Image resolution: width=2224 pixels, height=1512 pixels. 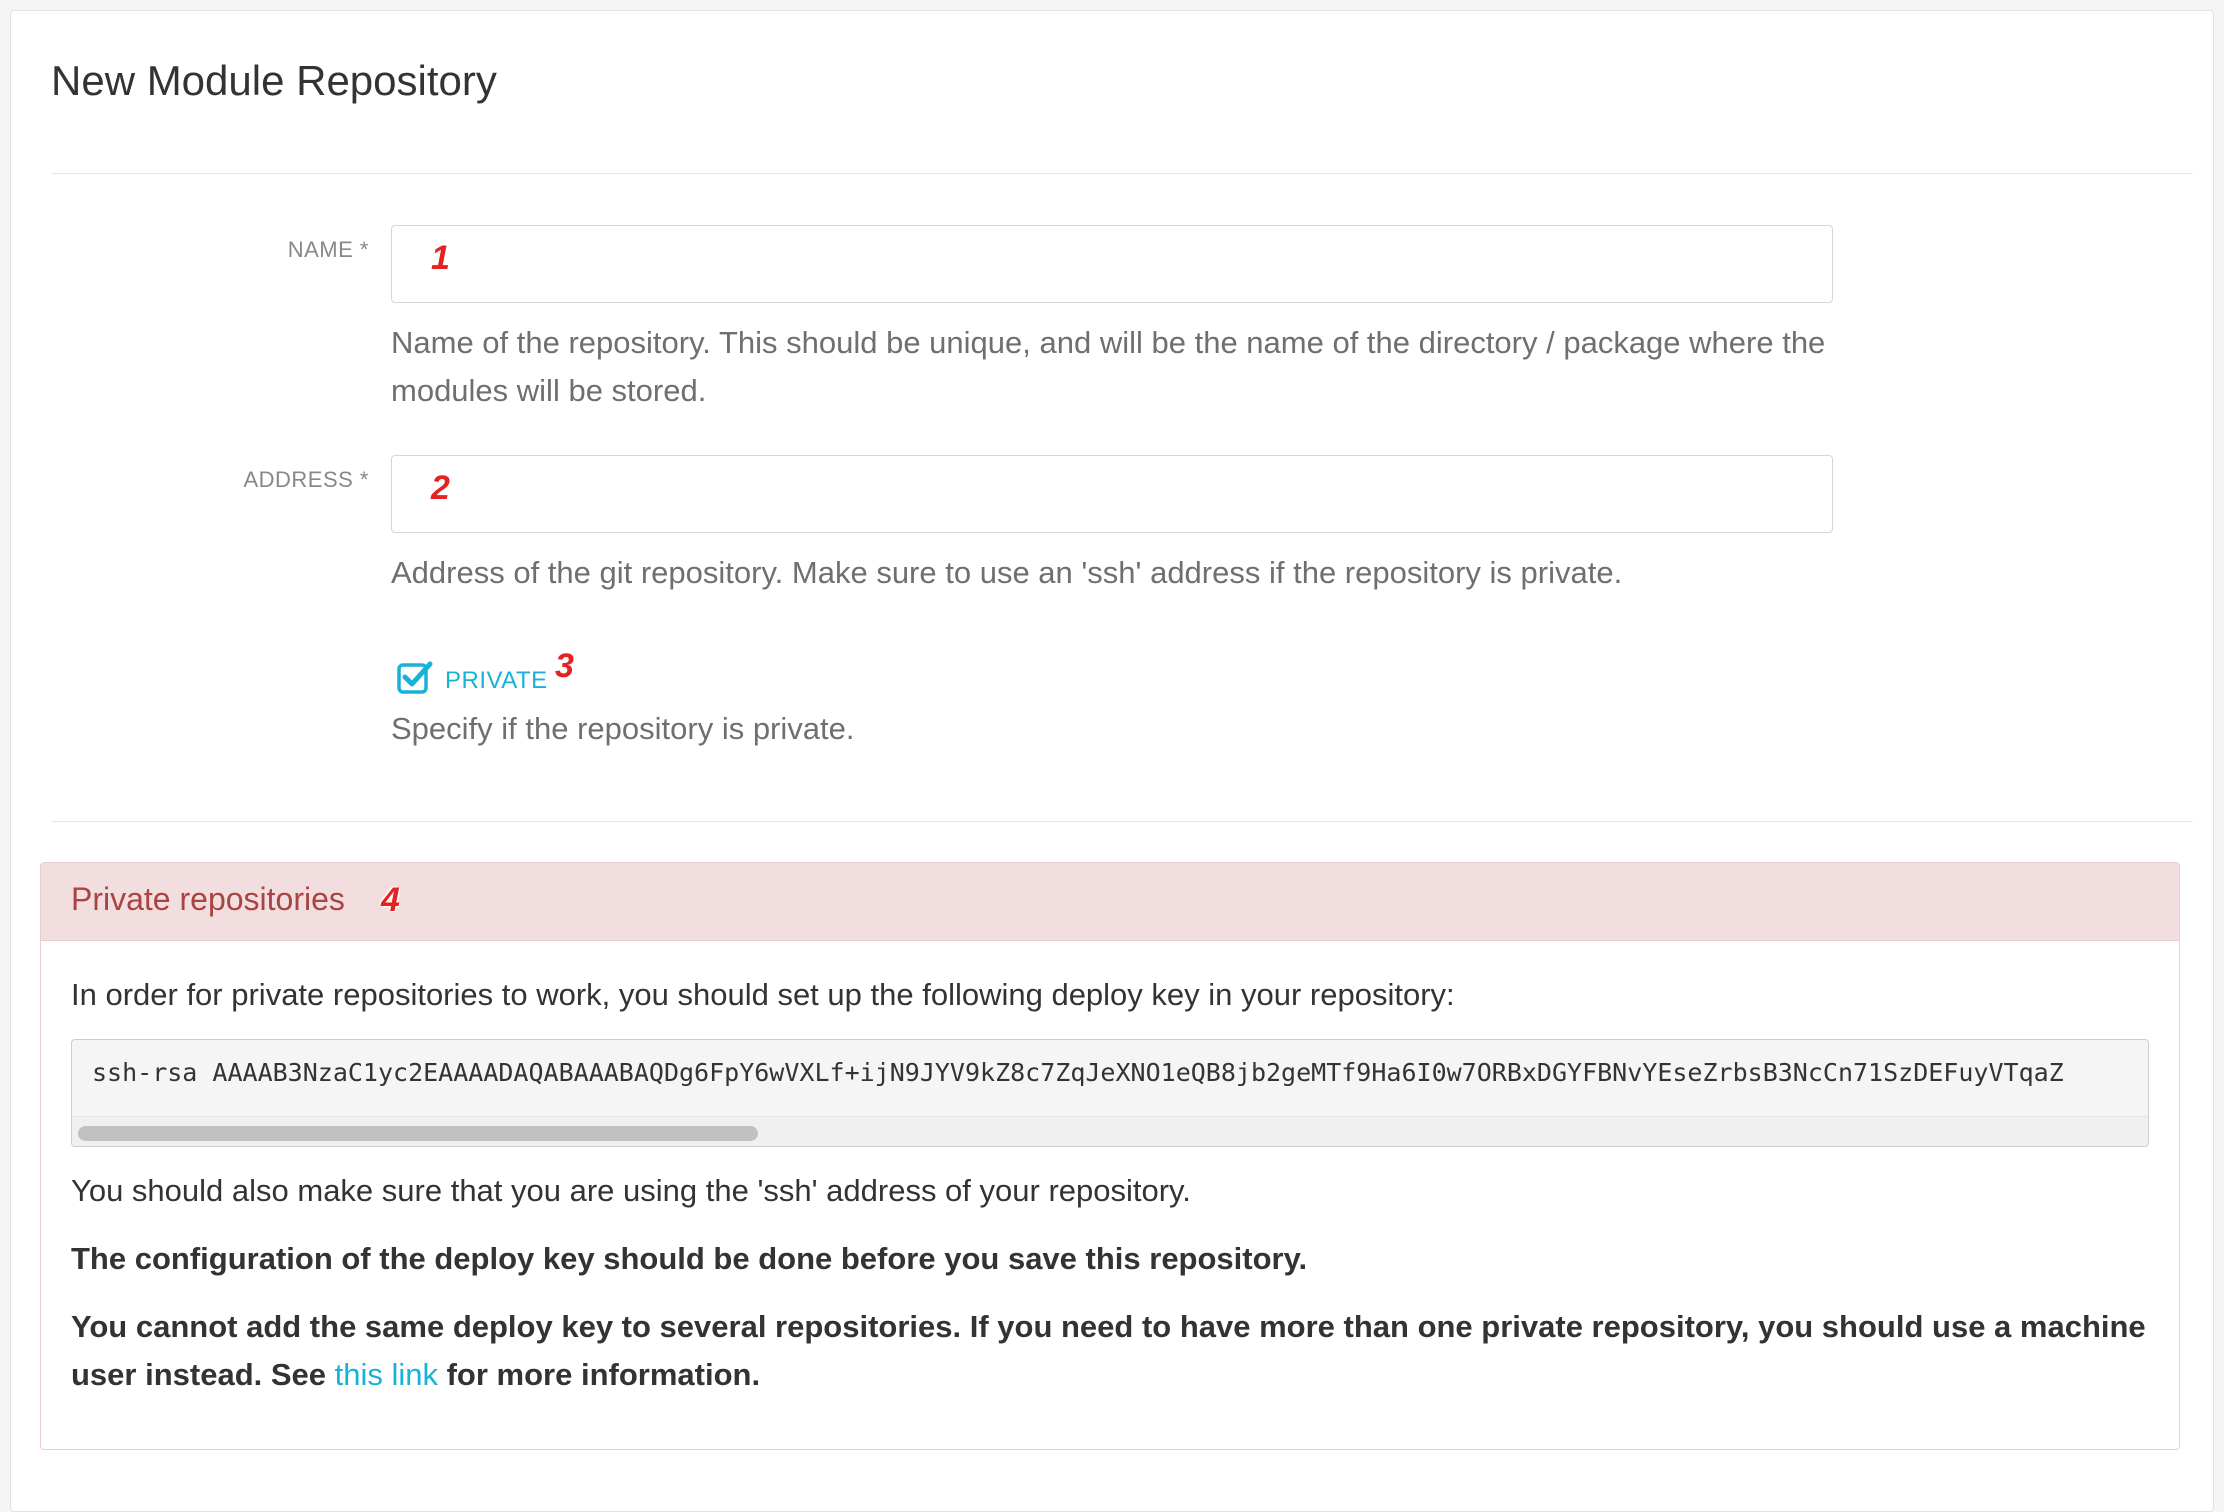 What do you see at coordinates (599, 1374) in the screenshot?
I see `machine-user-warning-suffix: for more information.` at bounding box center [599, 1374].